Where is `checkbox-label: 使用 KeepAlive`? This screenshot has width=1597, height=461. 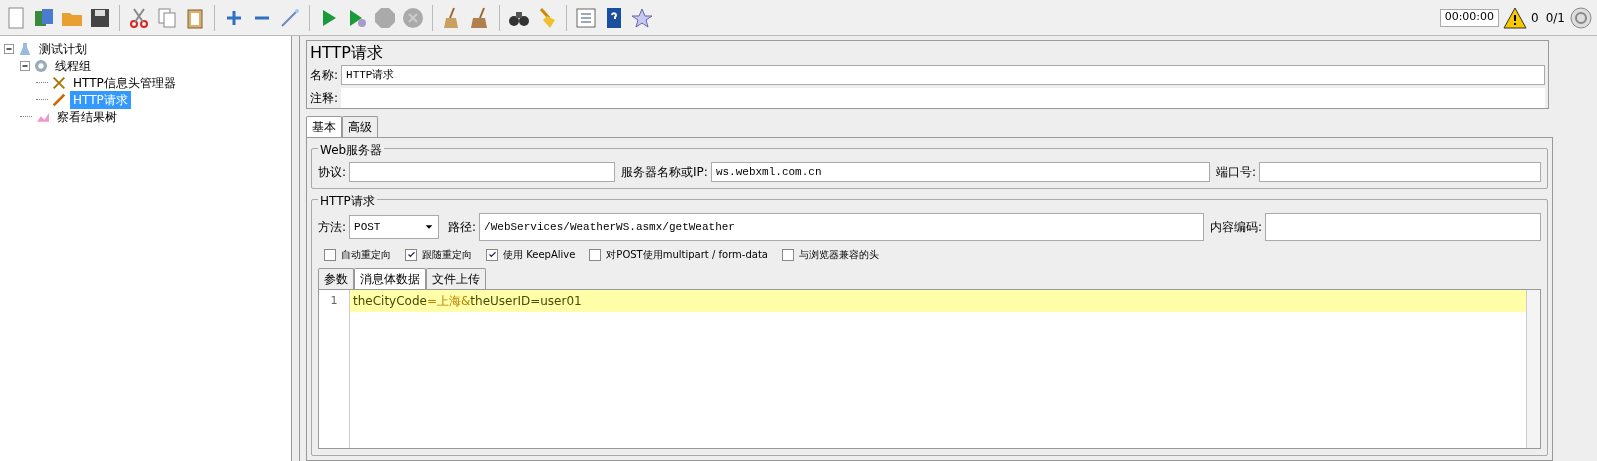
checkbox-label: 使用 KeepAlive is located at coordinates (539, 255).